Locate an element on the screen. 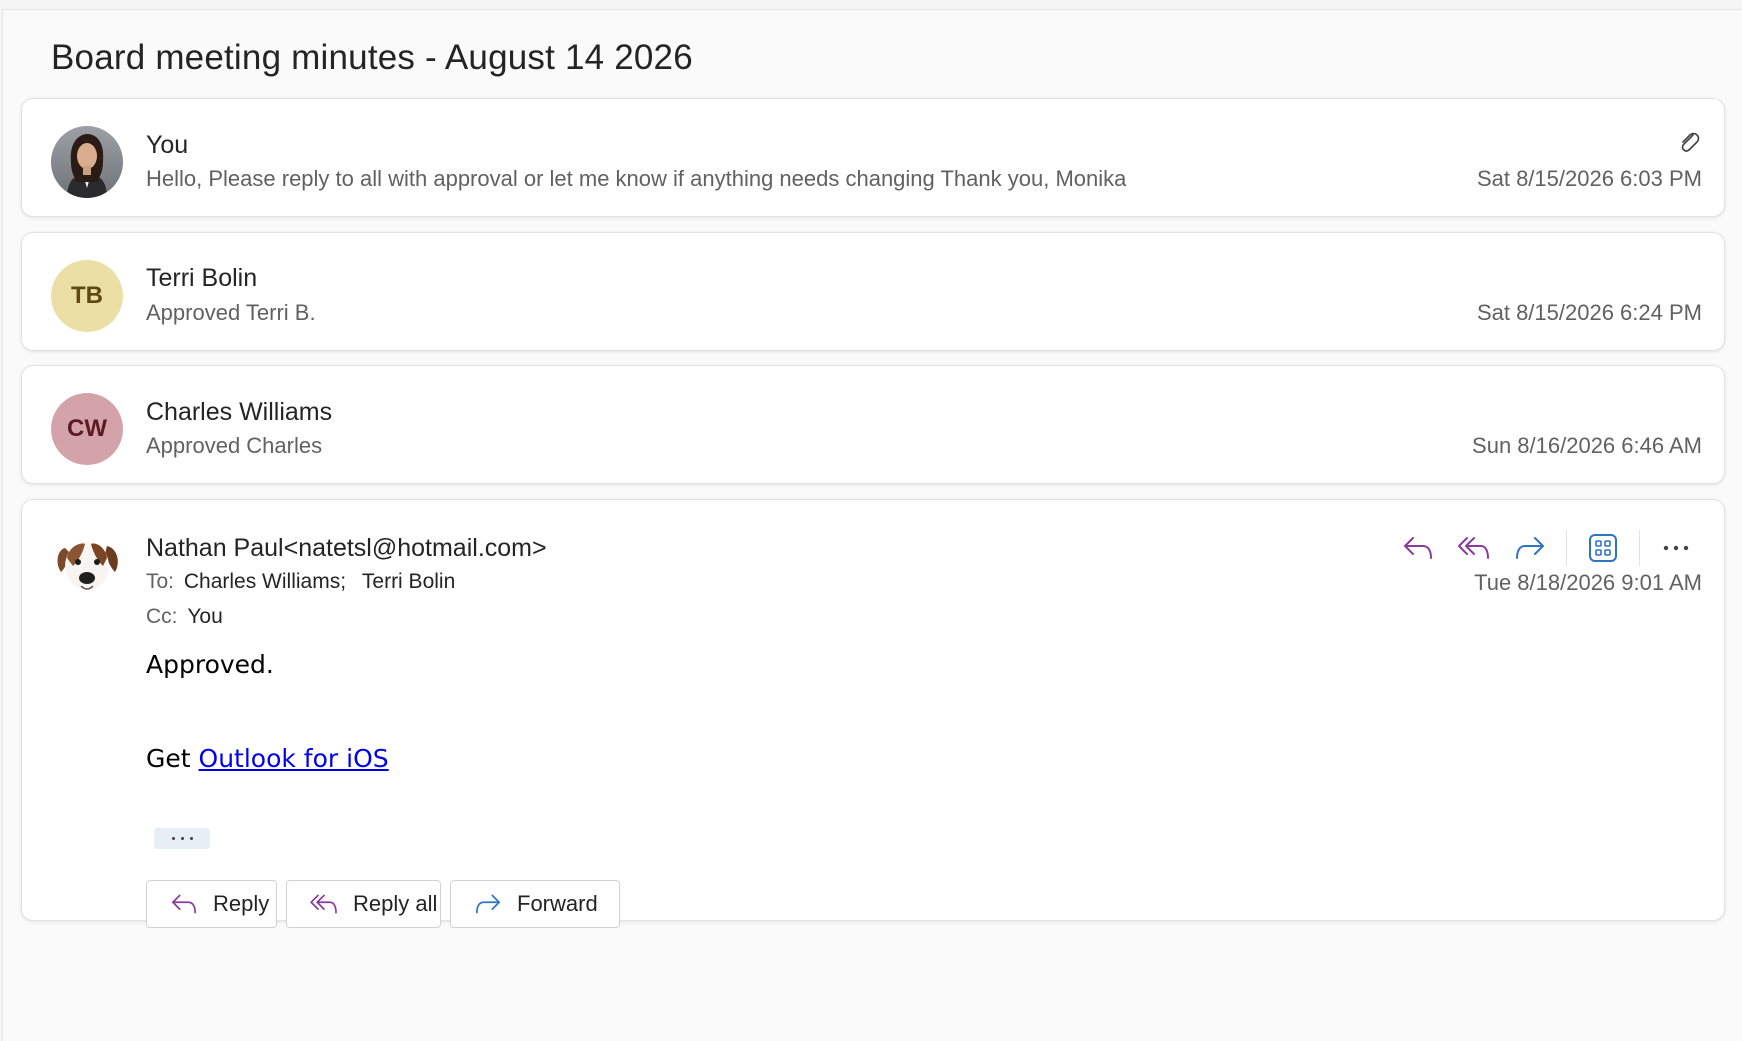  message-preview: Approved Charles is located at coordinates (234, 445).